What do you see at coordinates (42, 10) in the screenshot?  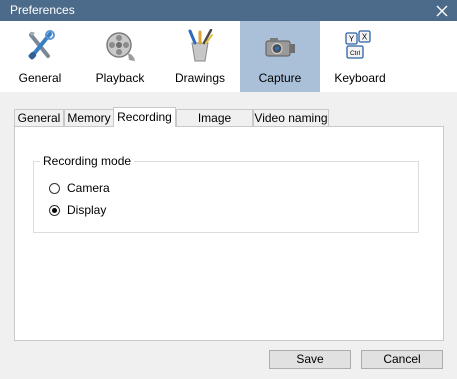 I see `window-title: Preferences` at bounding box center [42, 10].